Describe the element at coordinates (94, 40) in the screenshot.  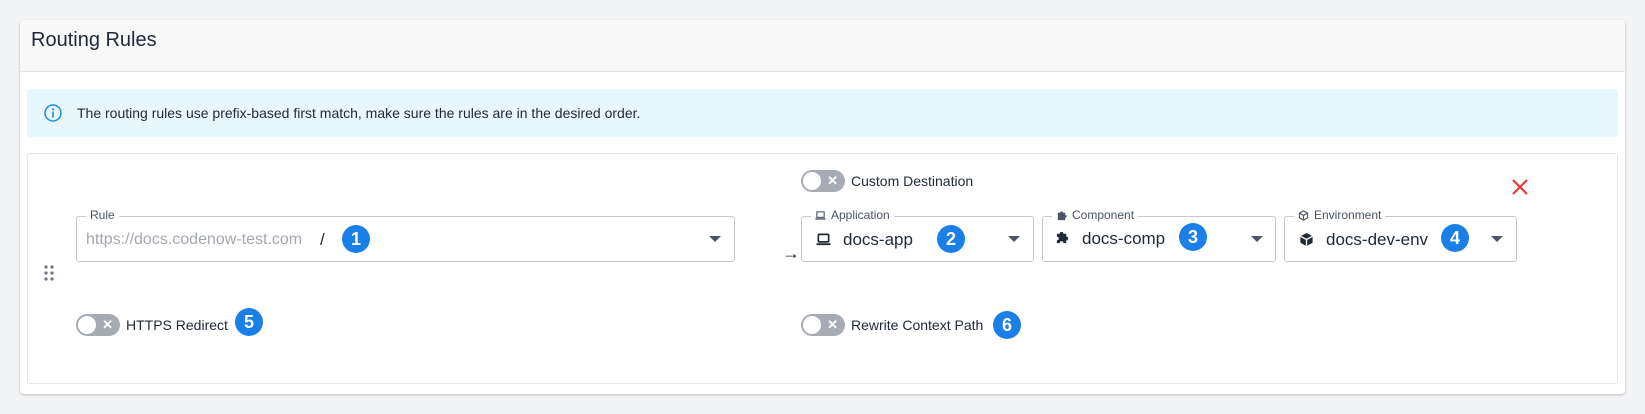
I see `page-title: Routing Rules` at that location.